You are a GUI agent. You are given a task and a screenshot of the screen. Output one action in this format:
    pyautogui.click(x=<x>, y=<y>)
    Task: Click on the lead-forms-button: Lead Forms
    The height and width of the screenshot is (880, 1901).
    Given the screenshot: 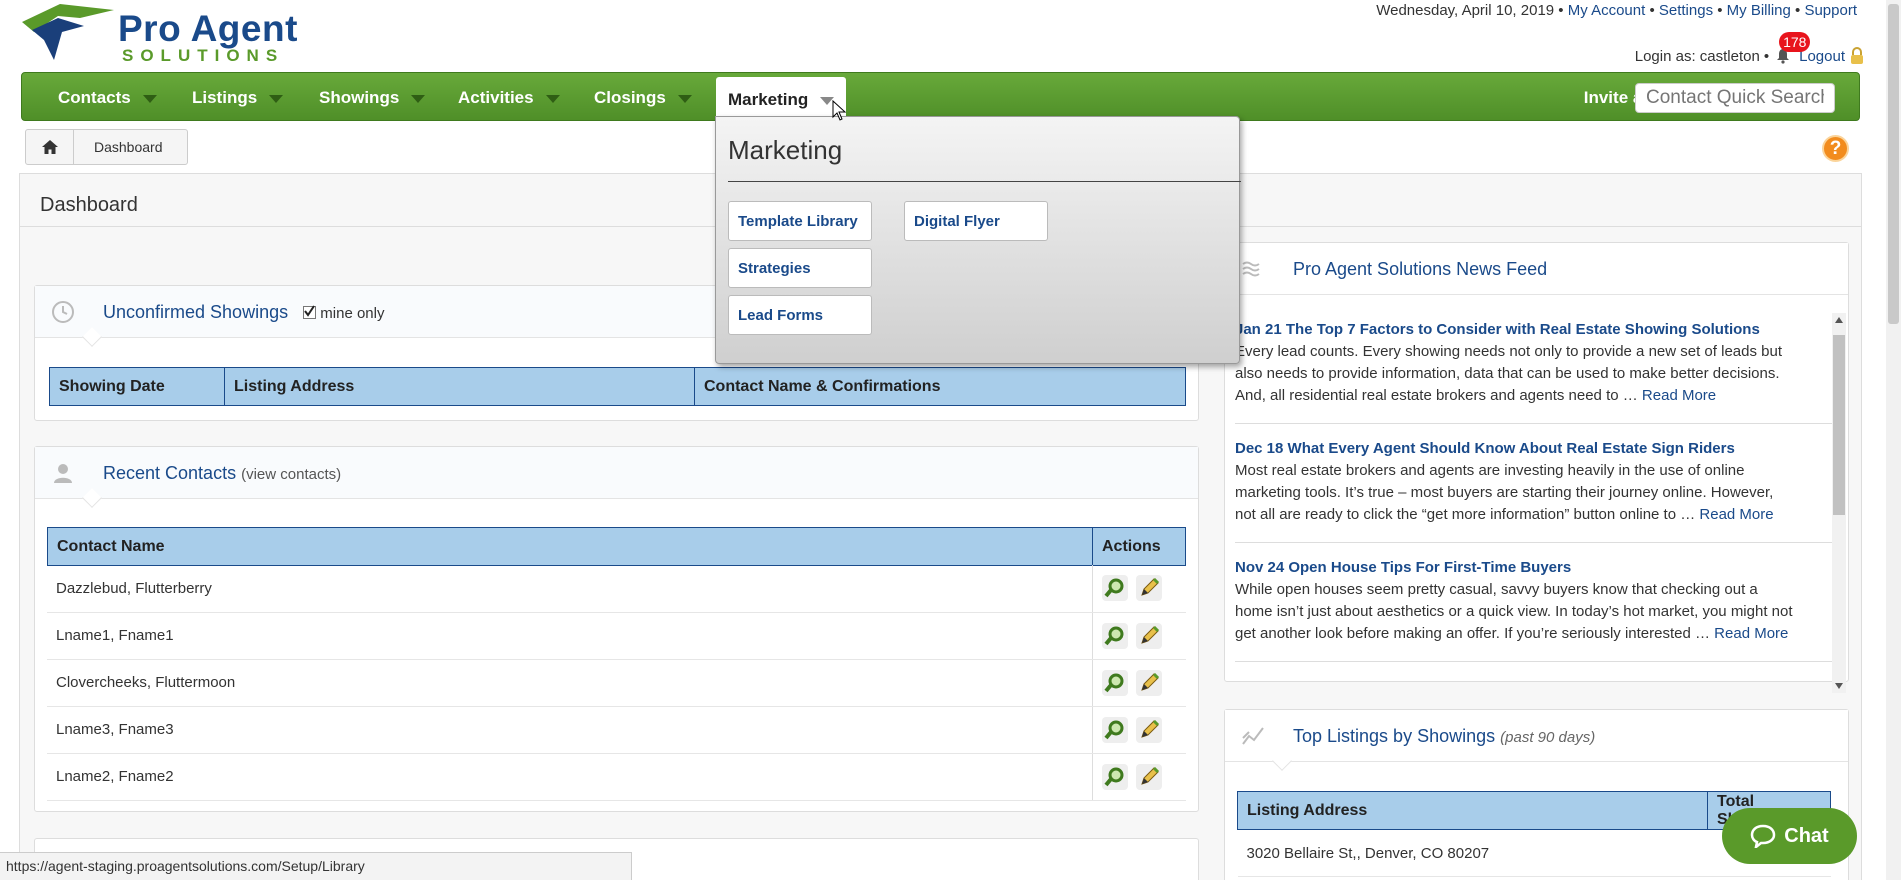 What is the action you would take?
    pyautogui.click(x=800, y=315)
    